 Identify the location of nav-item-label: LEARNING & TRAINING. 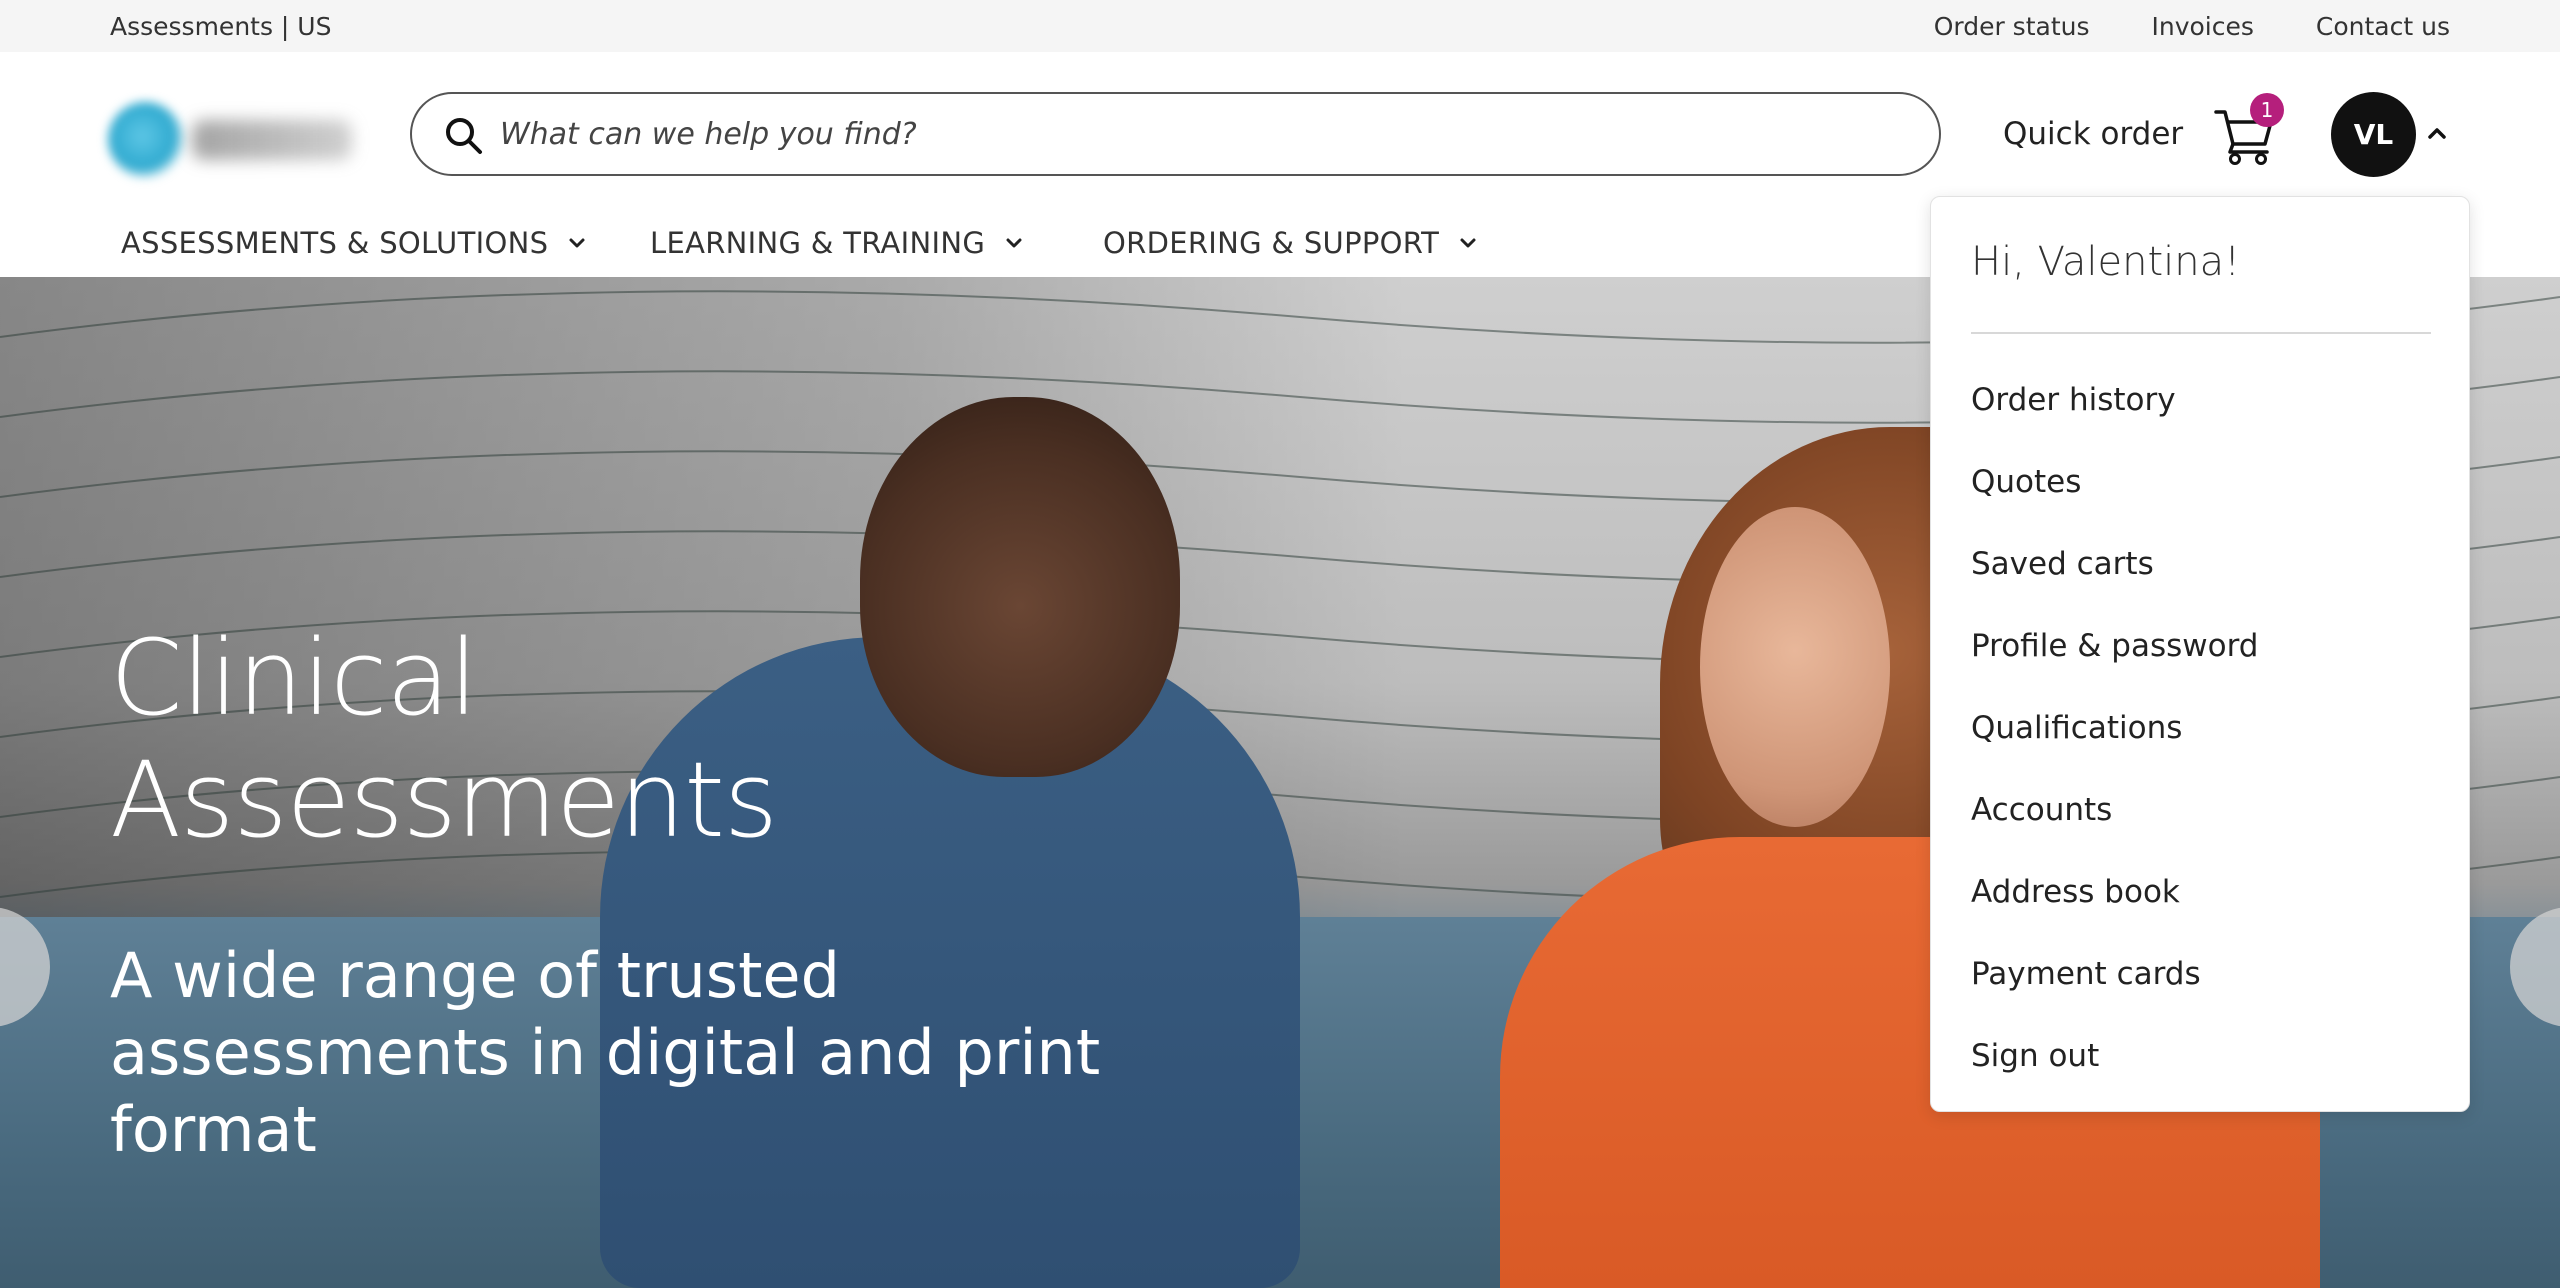
(818, 243).